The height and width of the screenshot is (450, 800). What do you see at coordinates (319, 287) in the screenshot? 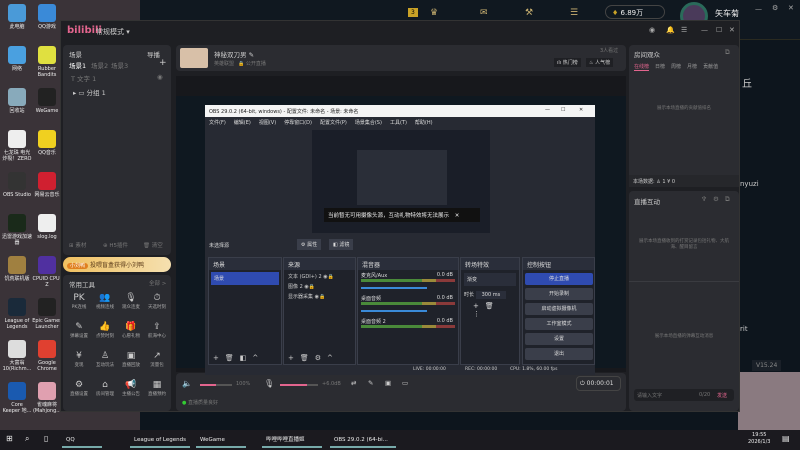
I see `source-item: 图像 2 ◉🔒` at bounding box center [319, 287].